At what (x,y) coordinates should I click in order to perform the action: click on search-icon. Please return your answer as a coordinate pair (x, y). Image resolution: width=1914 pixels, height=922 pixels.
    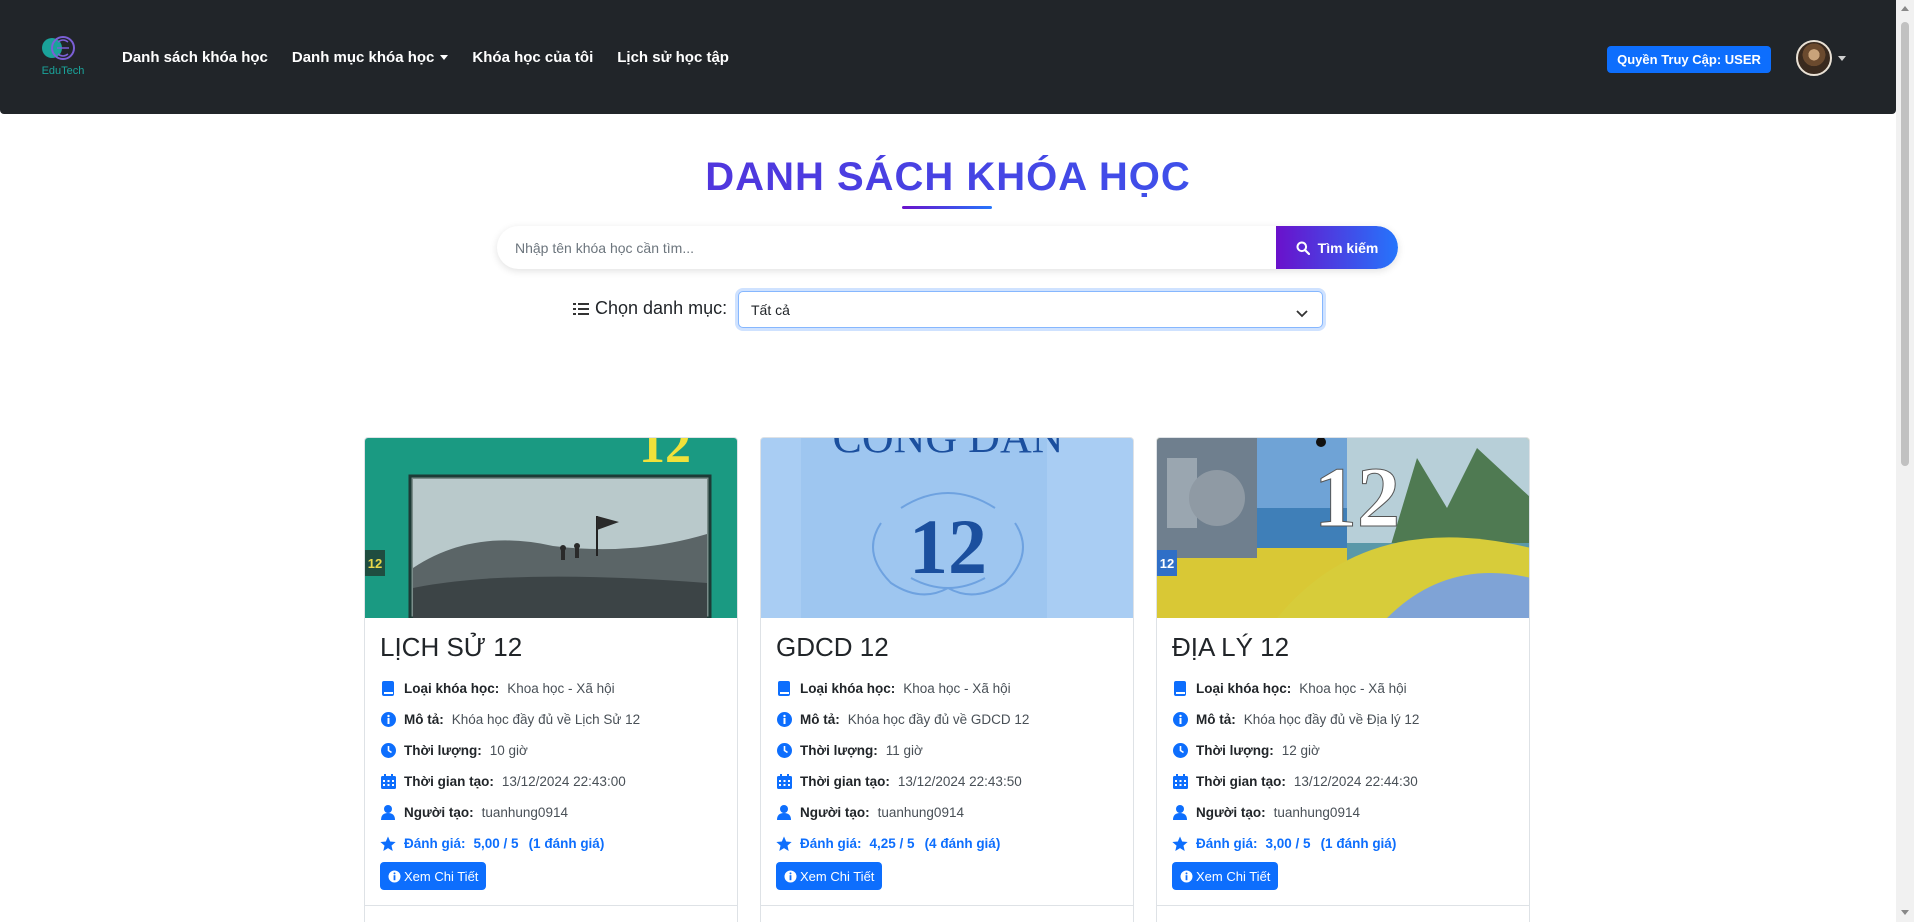
    Looking at the image, I should click on (1303, 248).